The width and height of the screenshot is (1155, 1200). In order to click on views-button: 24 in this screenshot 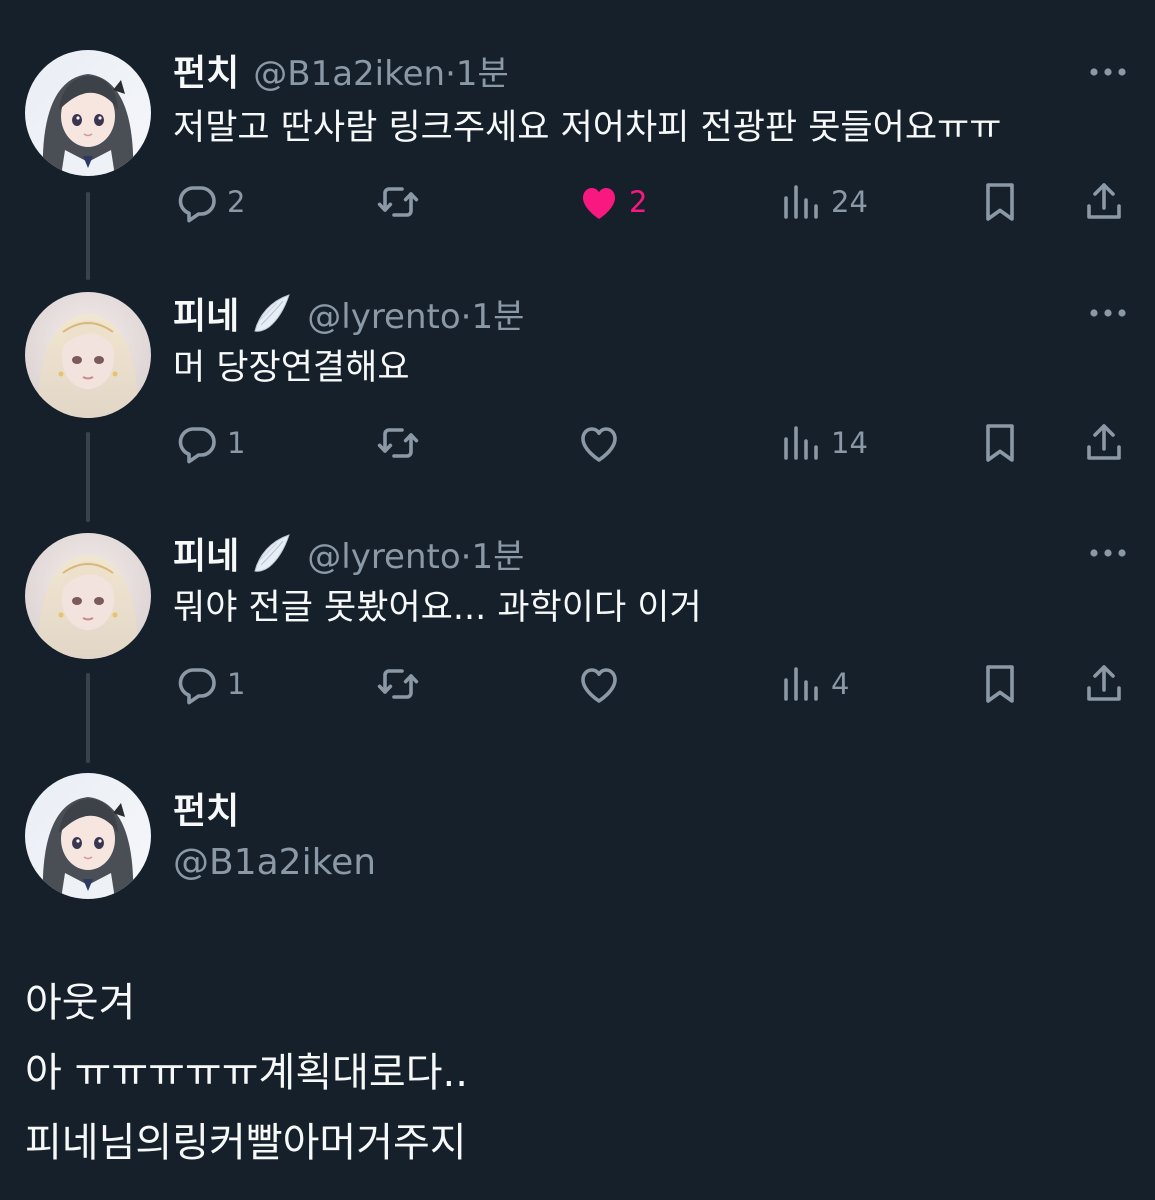, I will do `click(822, 202)`.